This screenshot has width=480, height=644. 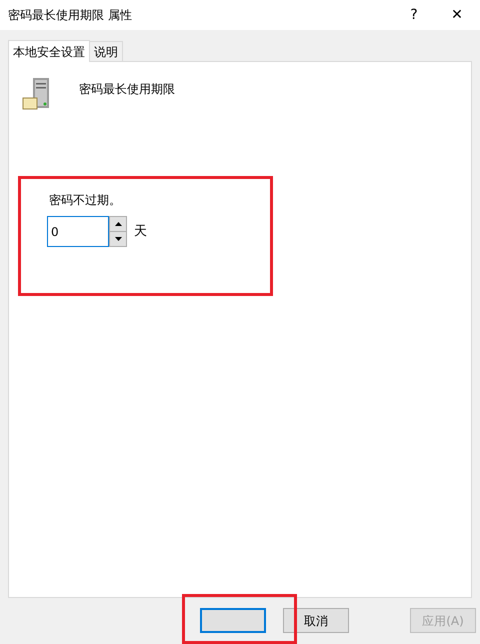 I want to click on policy-name: 密码最长使用期限, so click(x=127, y=89).